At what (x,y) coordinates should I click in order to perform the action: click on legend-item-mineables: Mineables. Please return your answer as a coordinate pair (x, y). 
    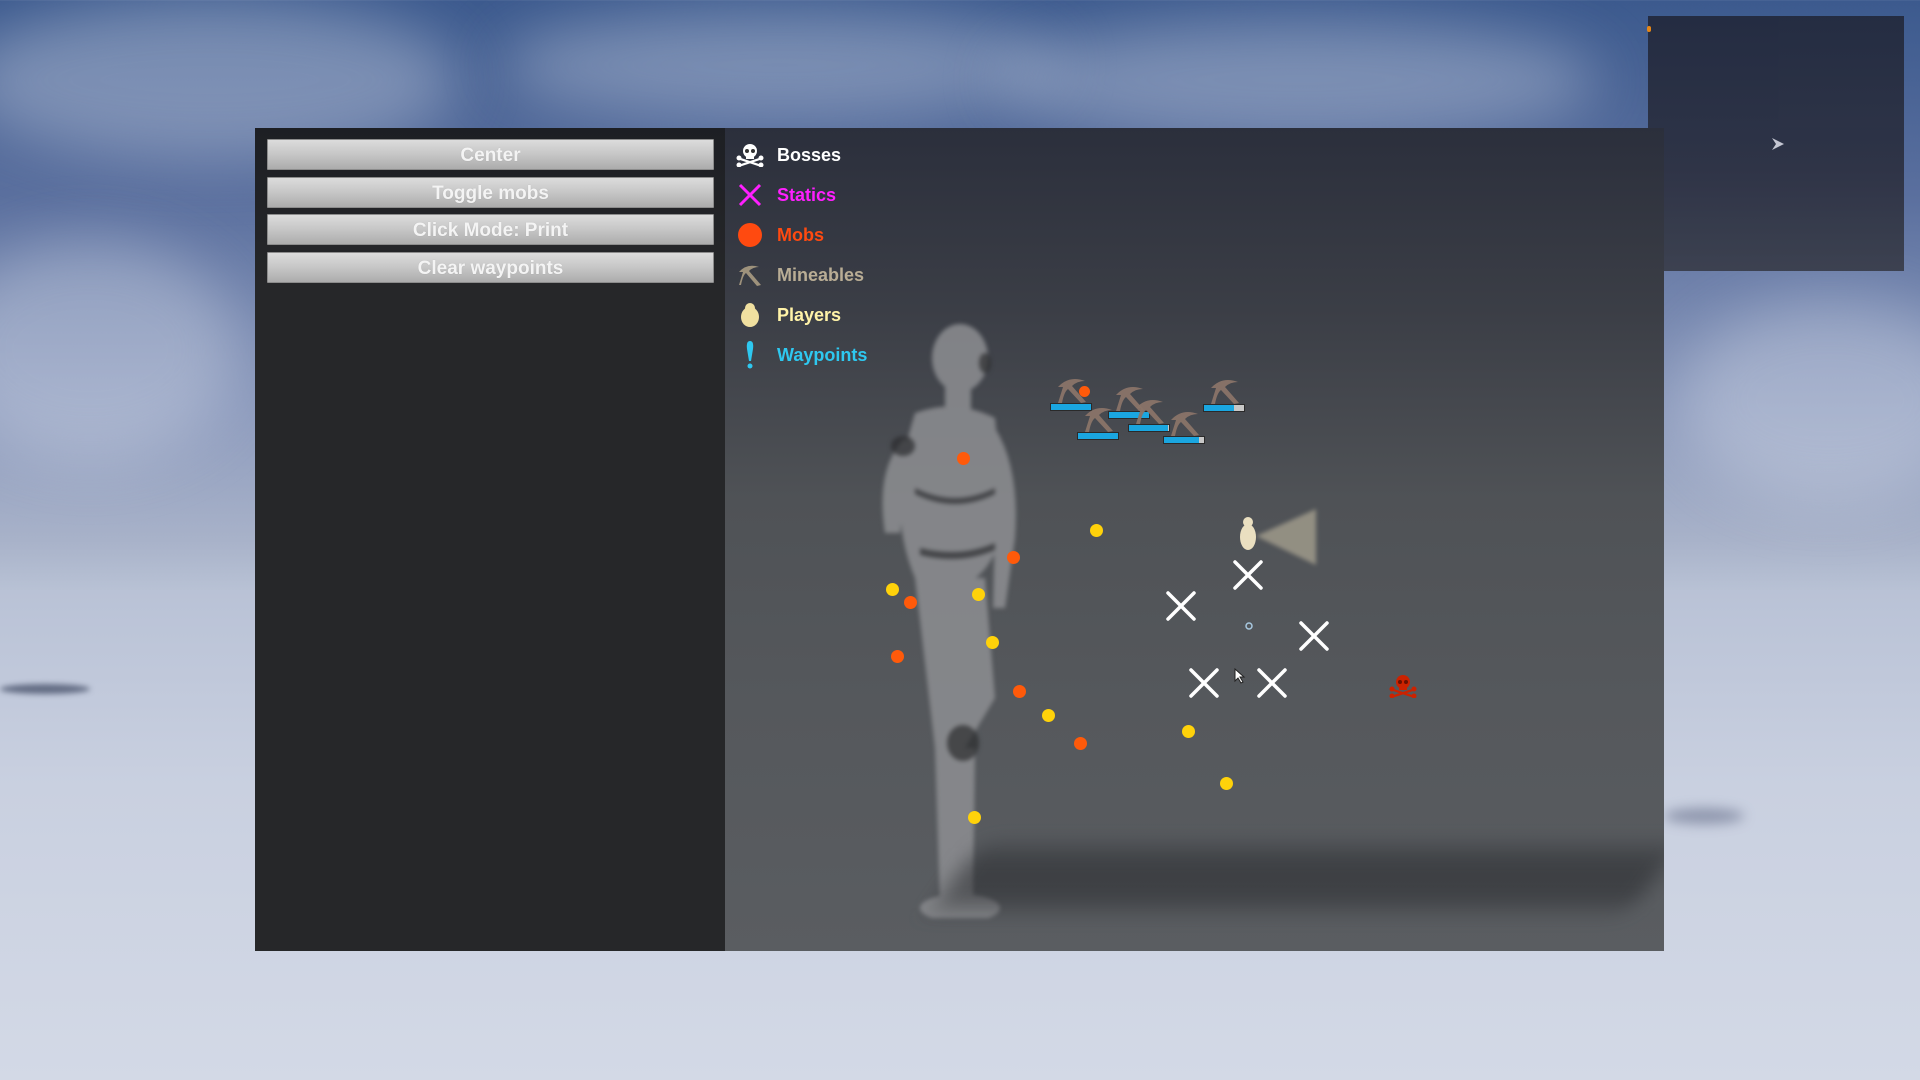
    Looking at the image, I should click on (799, 275).